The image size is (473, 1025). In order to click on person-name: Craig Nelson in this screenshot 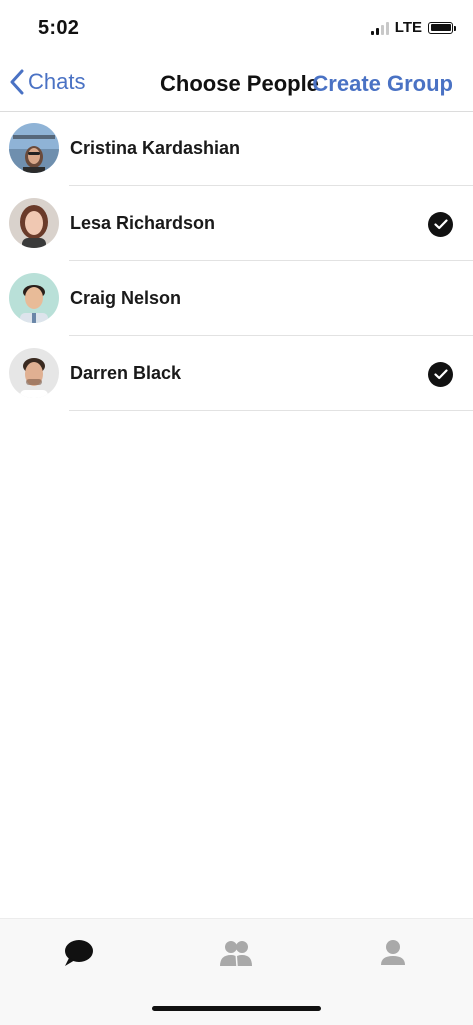, I will do `click(126, 298)`.